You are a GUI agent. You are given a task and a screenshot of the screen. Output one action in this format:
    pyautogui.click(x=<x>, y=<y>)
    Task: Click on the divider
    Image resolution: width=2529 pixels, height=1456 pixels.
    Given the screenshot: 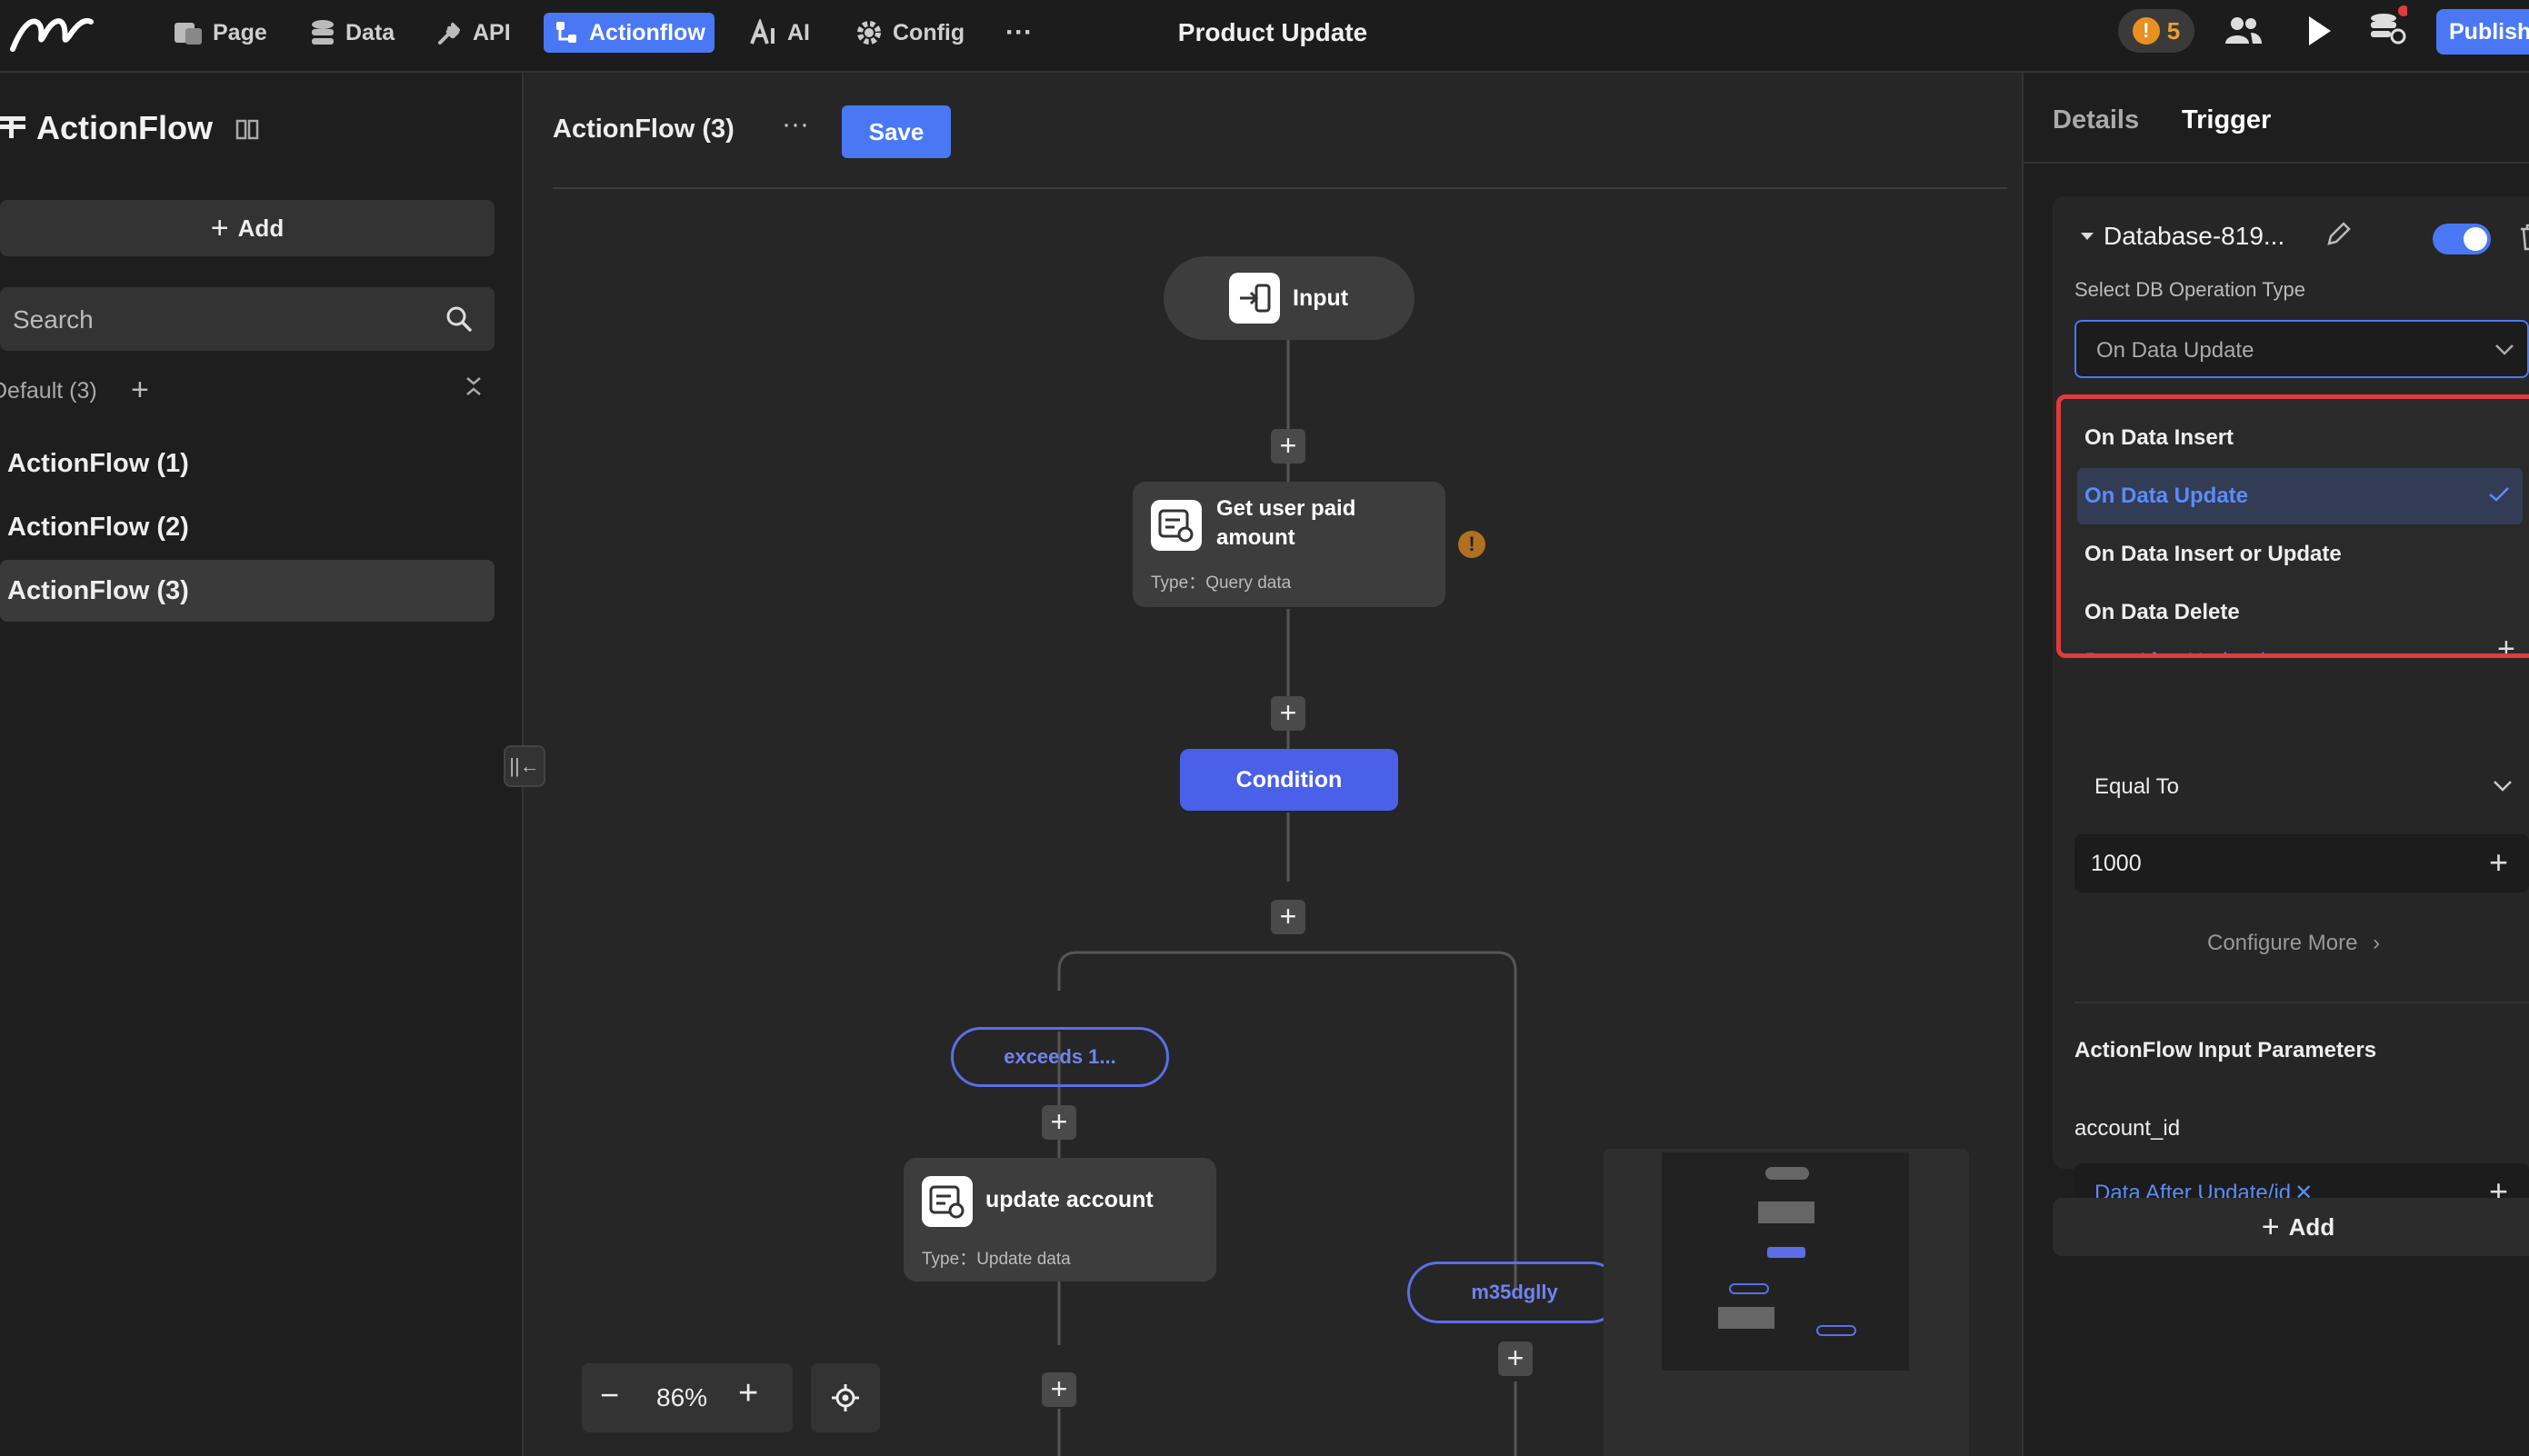 What is the action you would take?
    pyautogui.click(x=2301, y=1003)
    